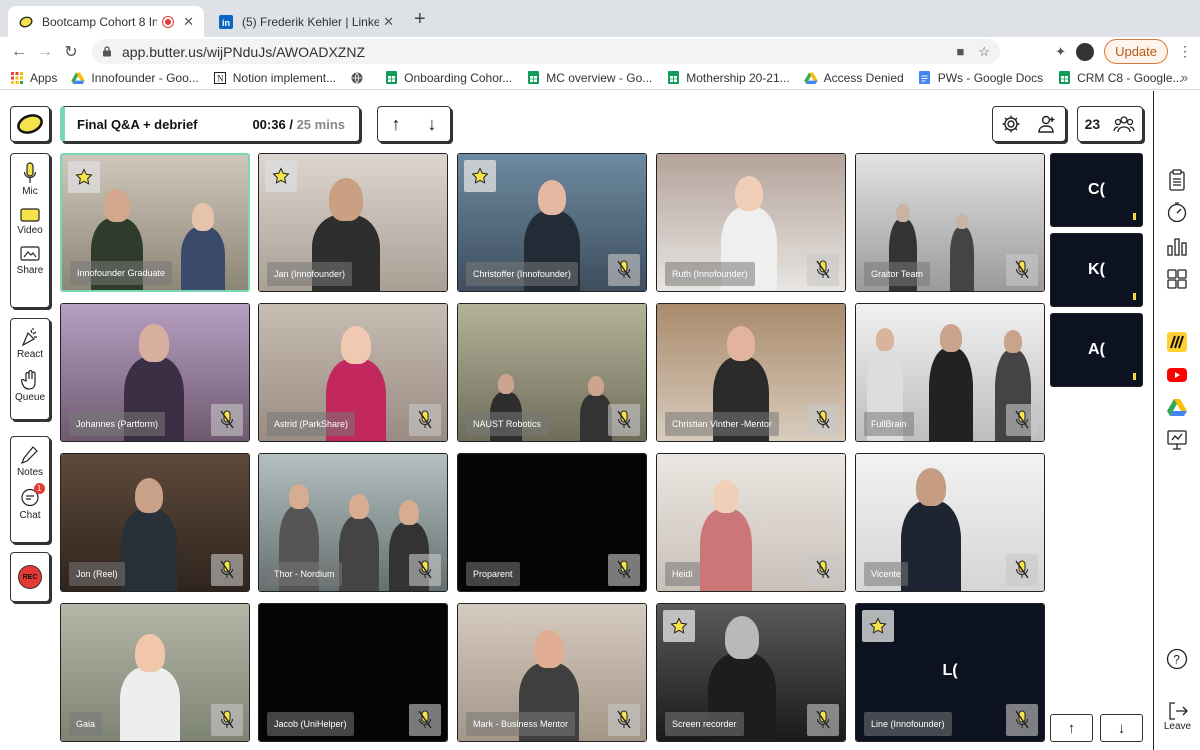 This screenshot has height=750, width=1200. Describe the element at coordinates (33, 78) in the screenshot. I see `bookmark-item: Apps` at that location.